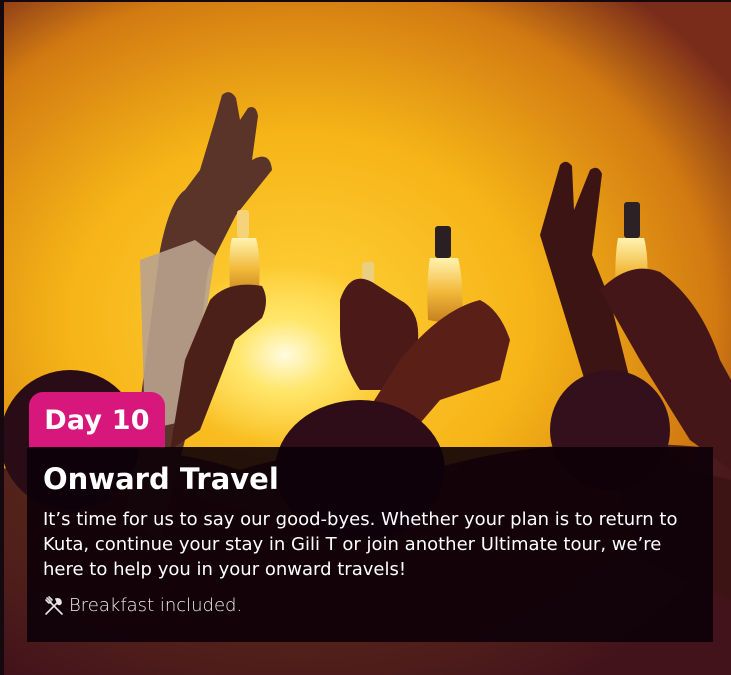 The image size is (731, 675). What do you see at coordinates (161, 479) in the screenshot?
I see `day-title: Onward Travel` at bounding box center [161, 479].